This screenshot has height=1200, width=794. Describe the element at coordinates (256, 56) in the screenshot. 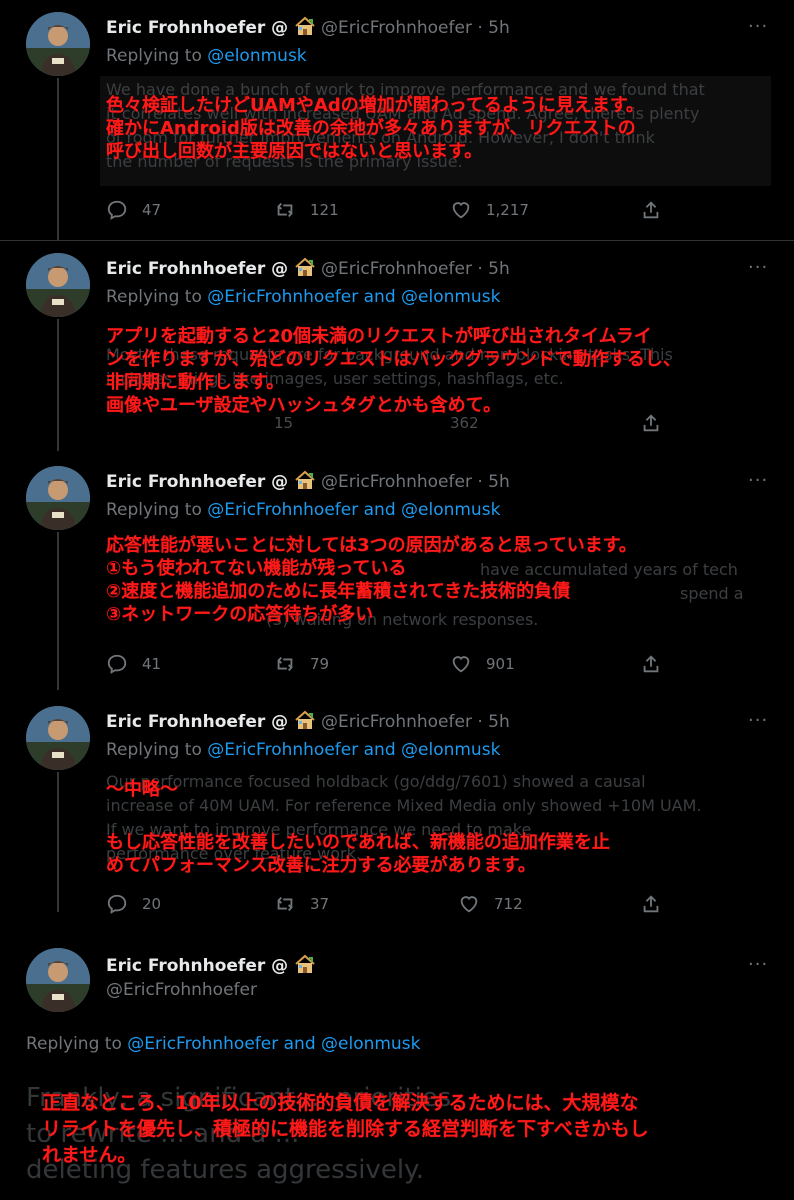

I see `reply-target-links: @elonmusk` at that location.